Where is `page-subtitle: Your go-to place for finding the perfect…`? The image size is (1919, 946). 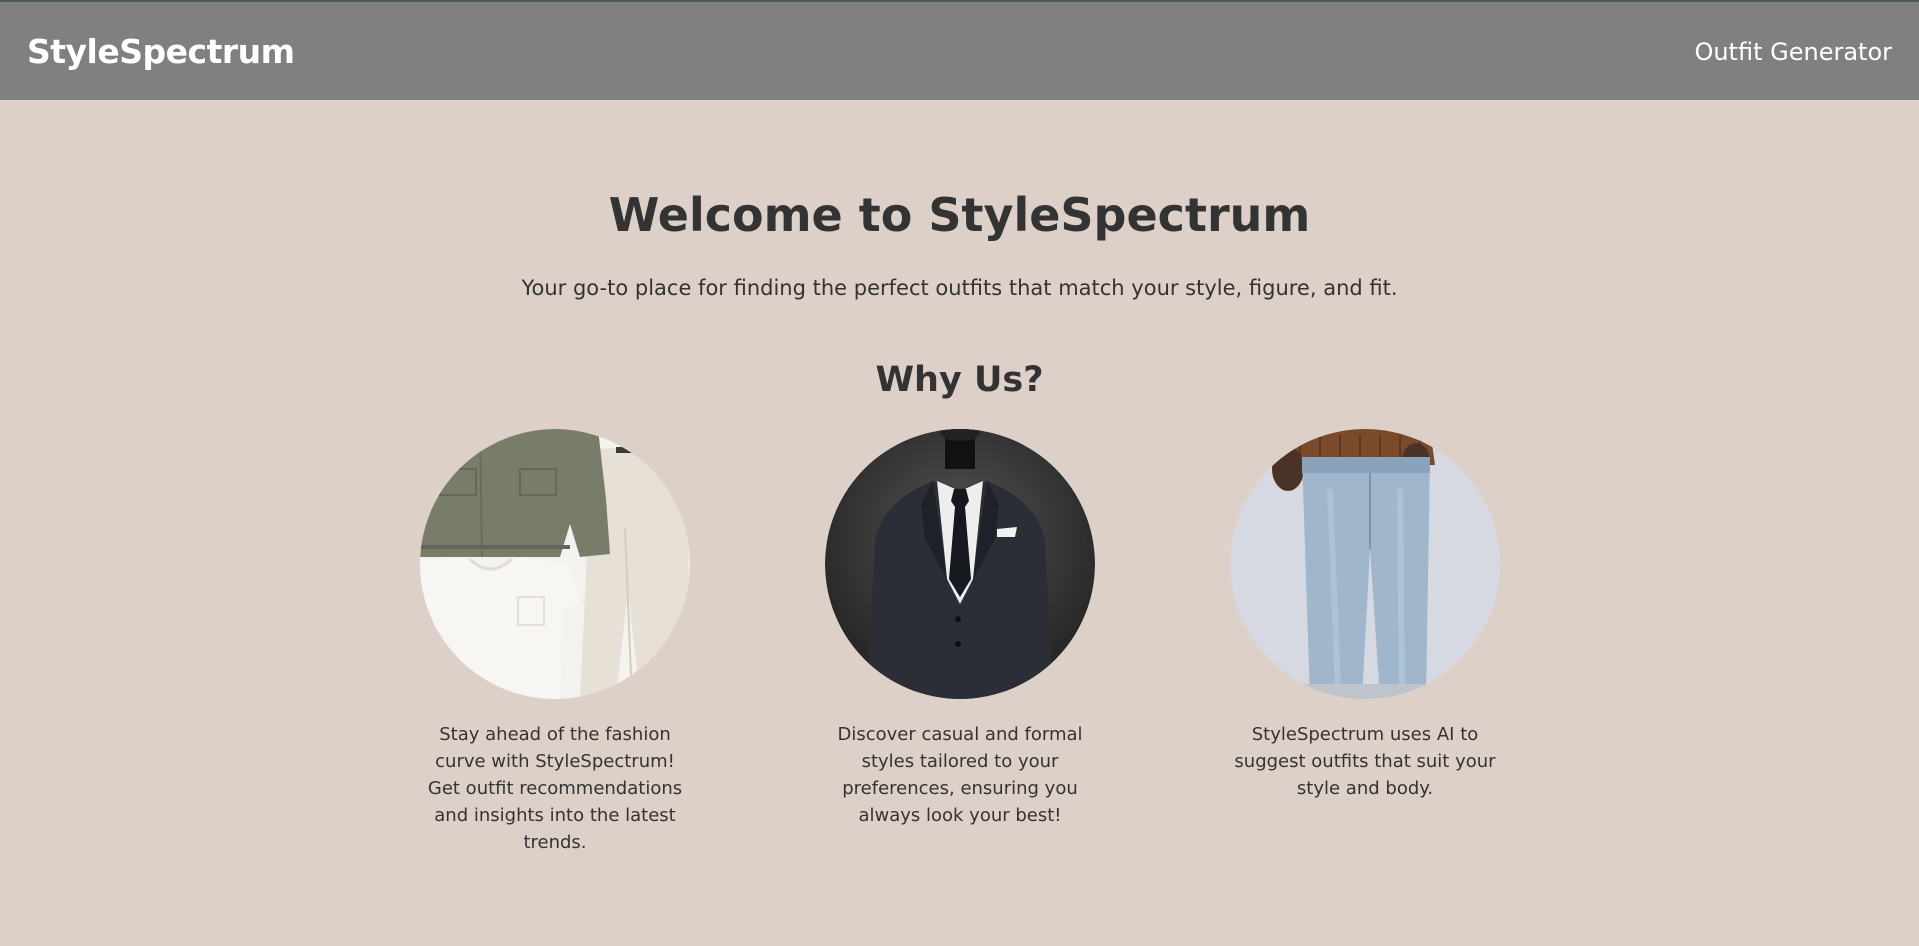
page-subtitle: Your go-to place for finding the perfect… is located at coordinates (959, 288).